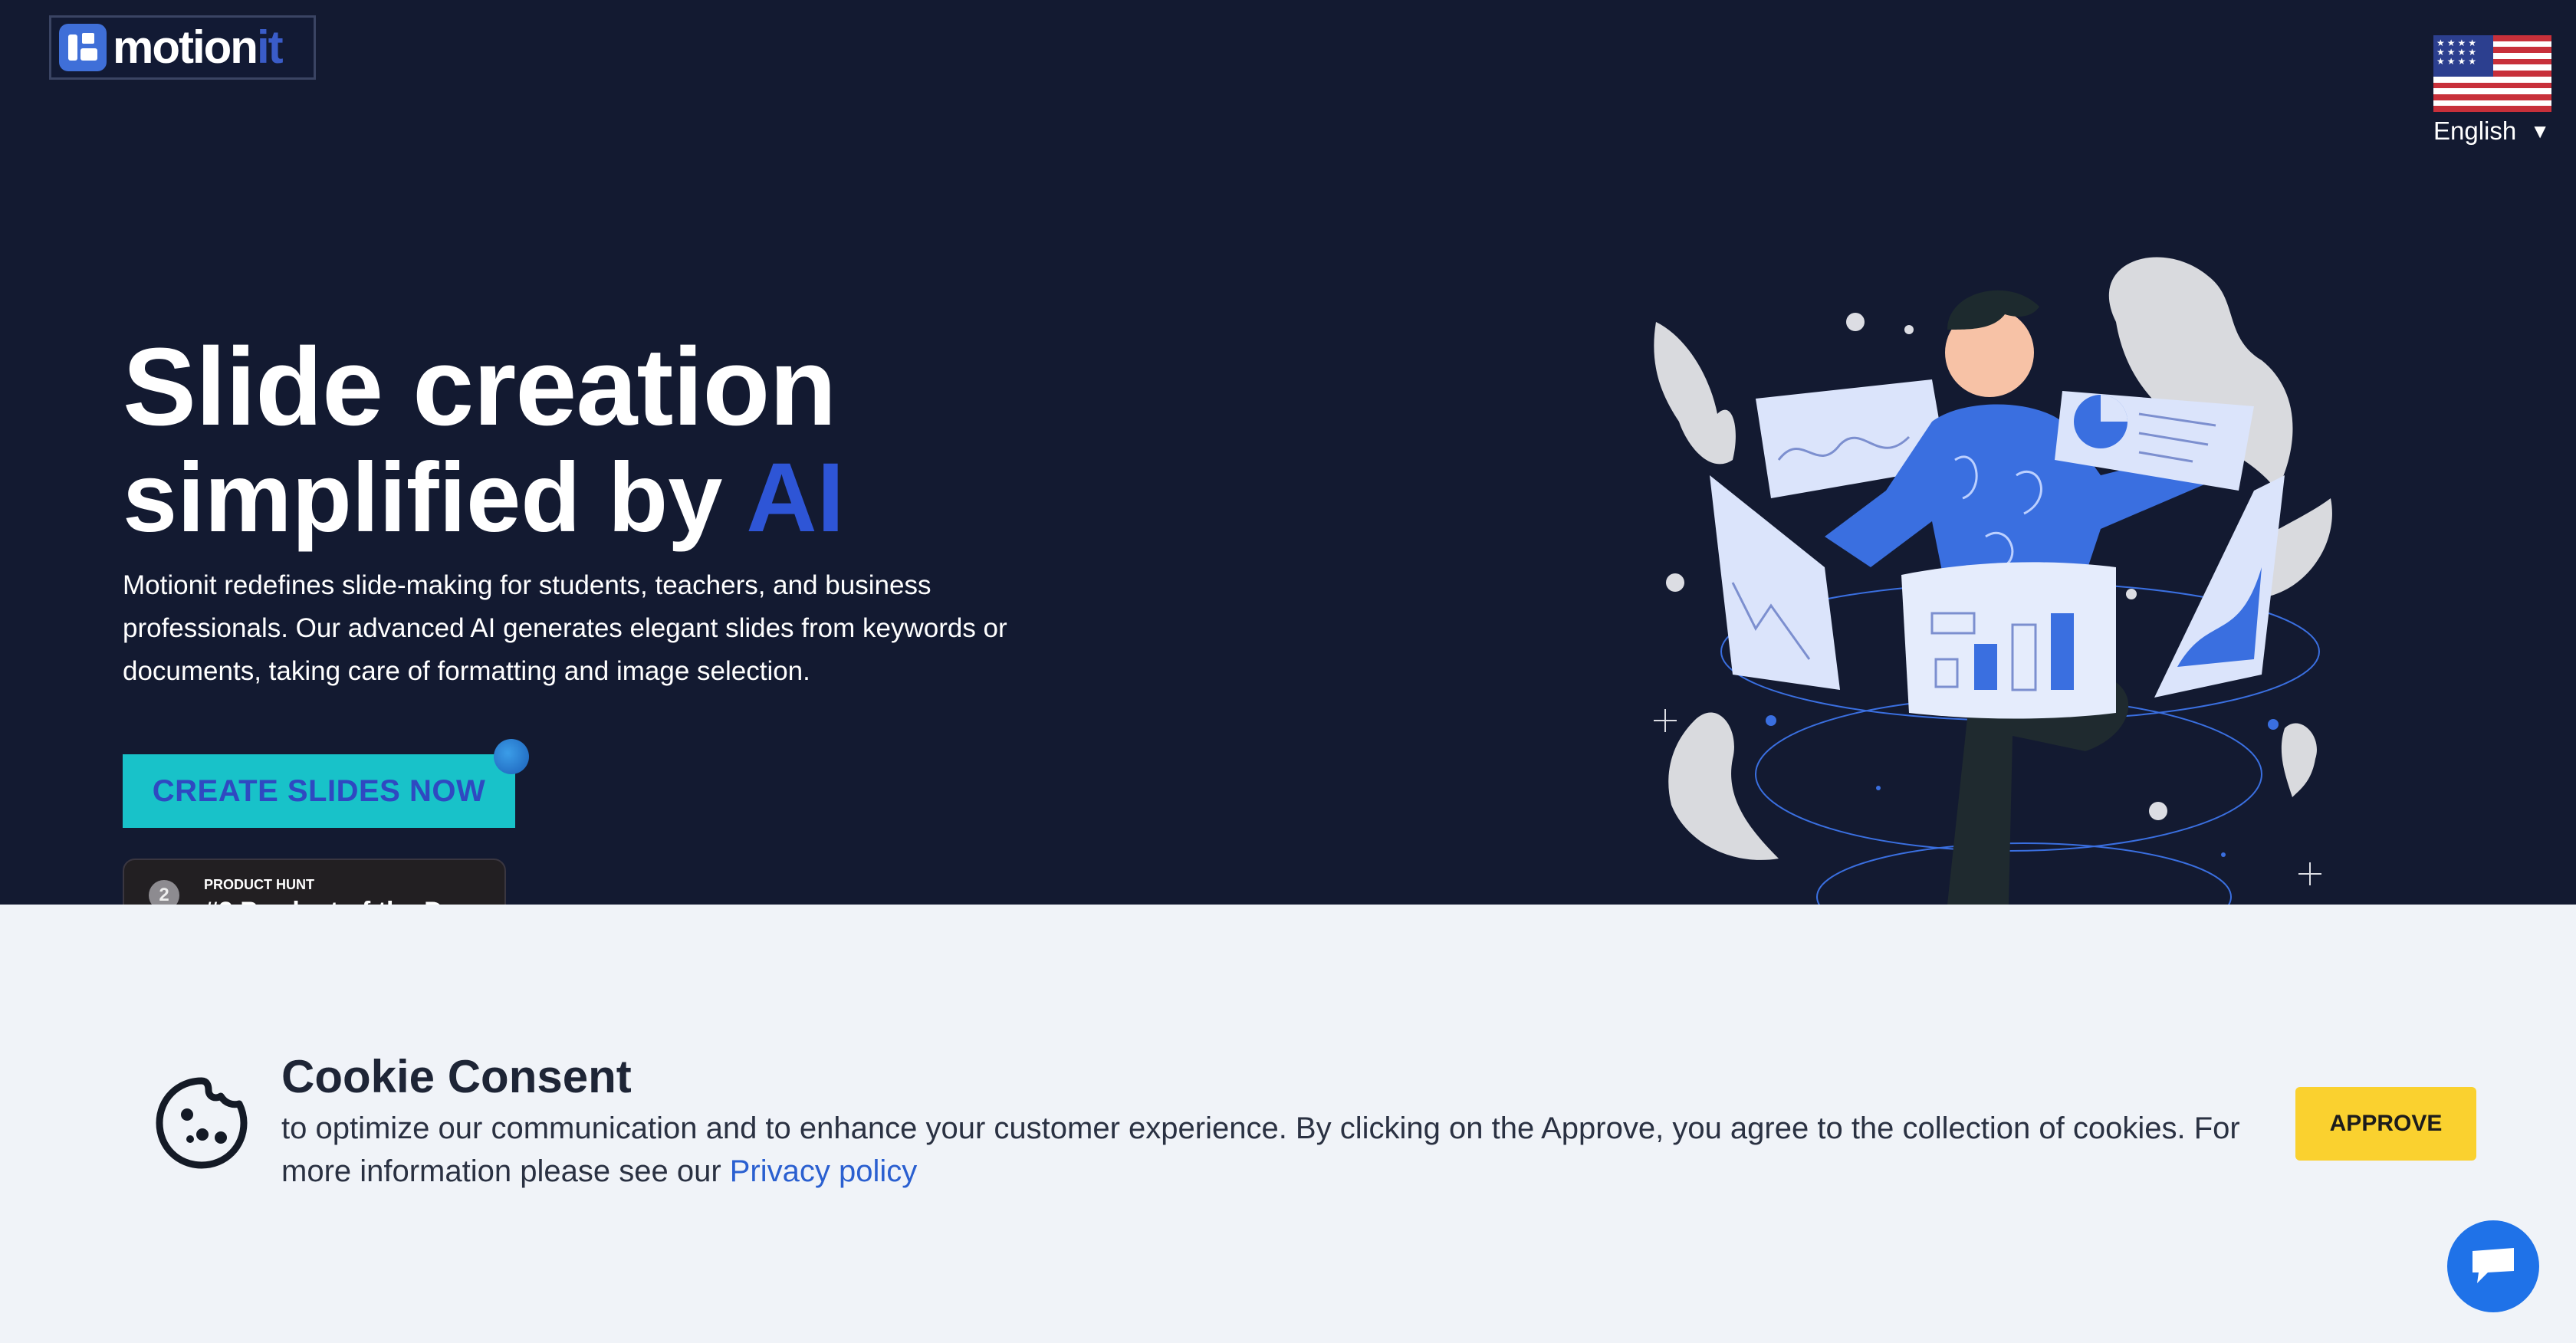  Describe the element at coordinates (484, 498) in the screenshot. I see `hero-title-line2: simplified by AI` at that location.